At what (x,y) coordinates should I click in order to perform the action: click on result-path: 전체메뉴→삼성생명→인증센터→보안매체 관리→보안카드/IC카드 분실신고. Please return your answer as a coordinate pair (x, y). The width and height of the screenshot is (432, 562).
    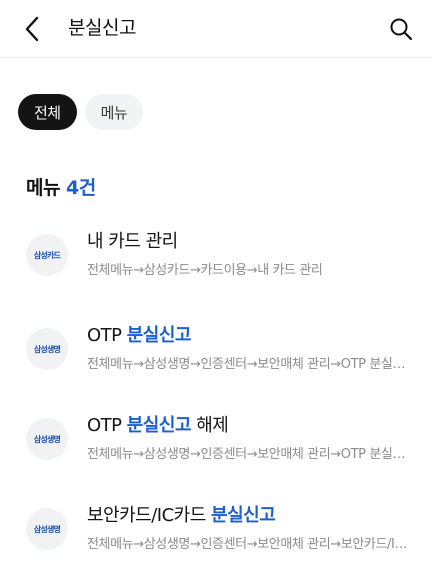
    Looking at the image, I should click on (248, 544).